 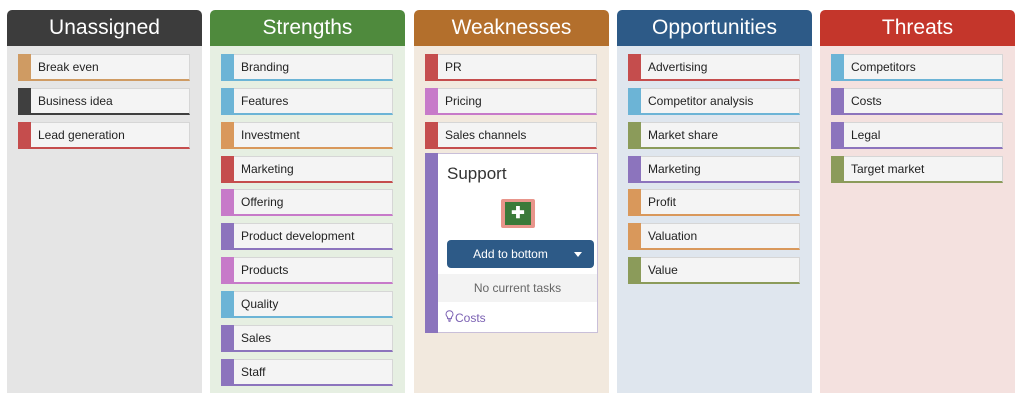 I want to click on add-task-button: ✚, so click(x=518, y=213).